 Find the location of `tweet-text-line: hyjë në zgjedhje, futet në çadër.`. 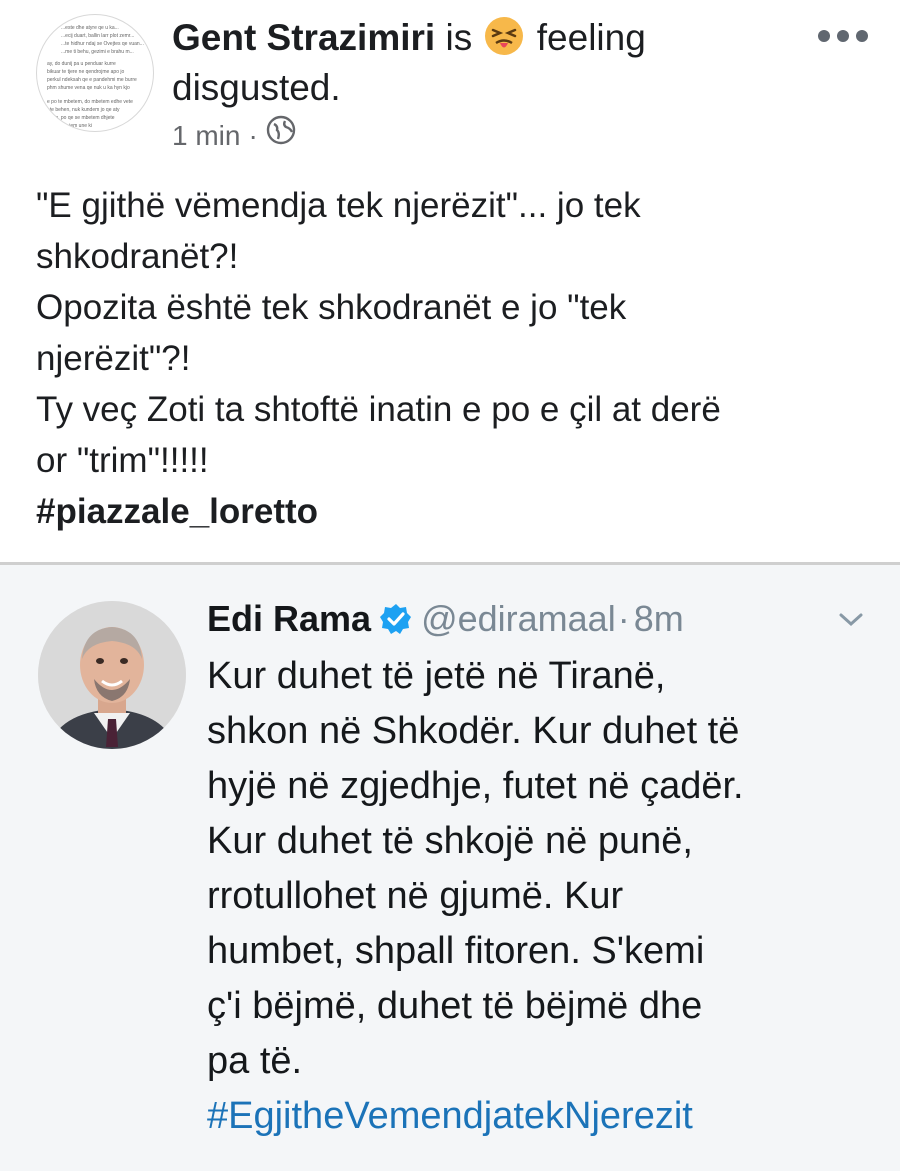

tweet-text-line: hyjë në zgjedhje, futet në çadër. is located at coordinates (475, 786).